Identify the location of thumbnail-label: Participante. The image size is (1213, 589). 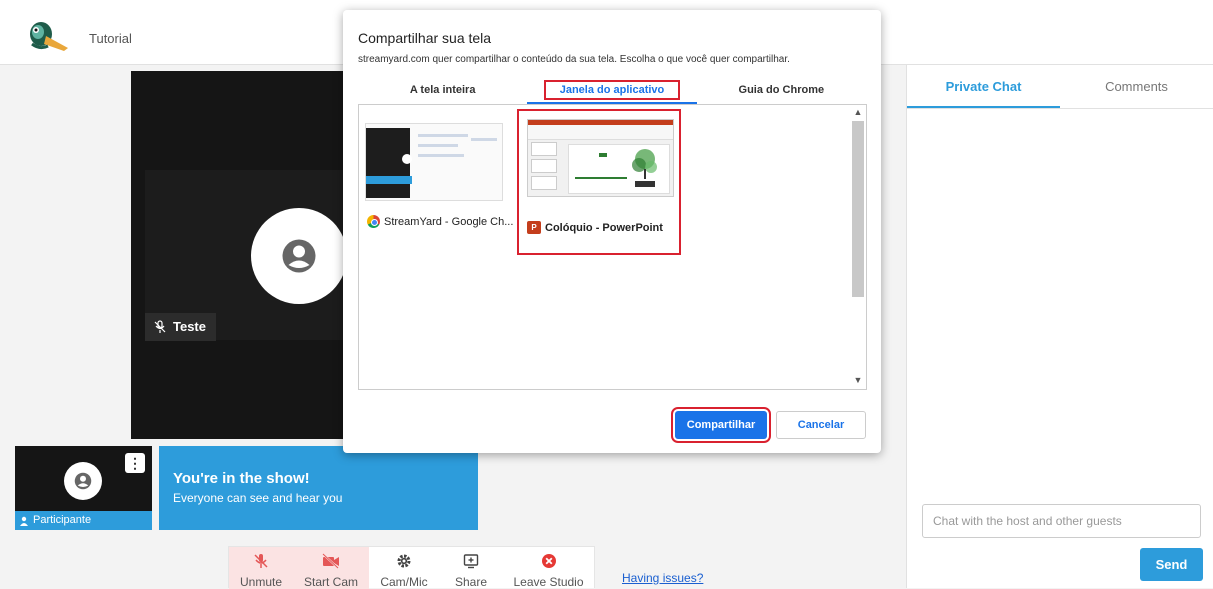
(83, 520).